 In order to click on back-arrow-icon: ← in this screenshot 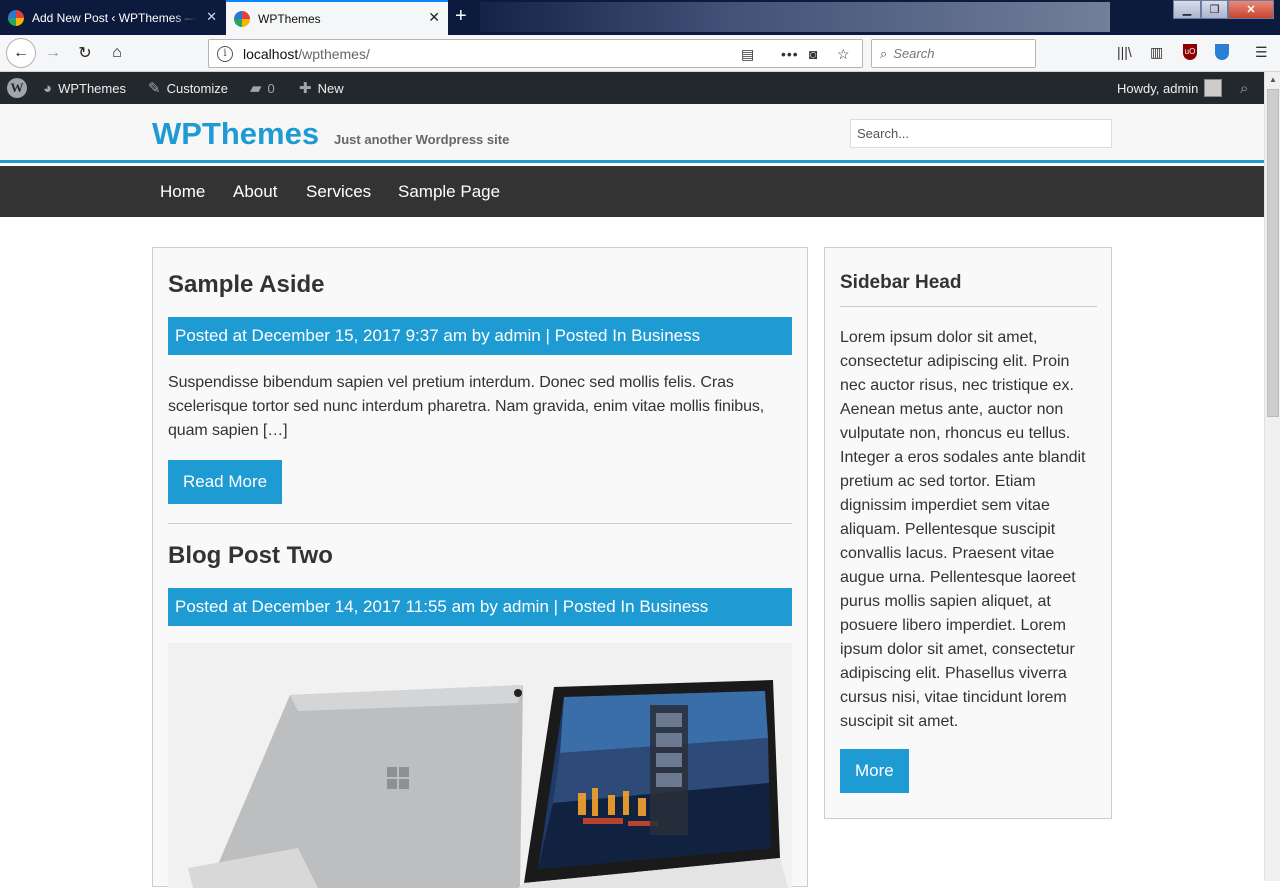, I will do `click(21, 53)`.